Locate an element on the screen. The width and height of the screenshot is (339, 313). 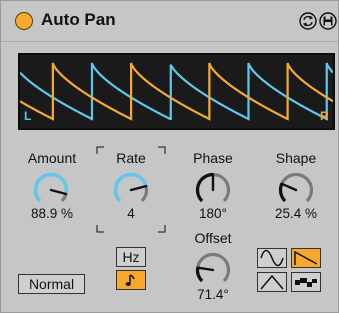
waveform-triangle-button is located at coordinates (272, 282).